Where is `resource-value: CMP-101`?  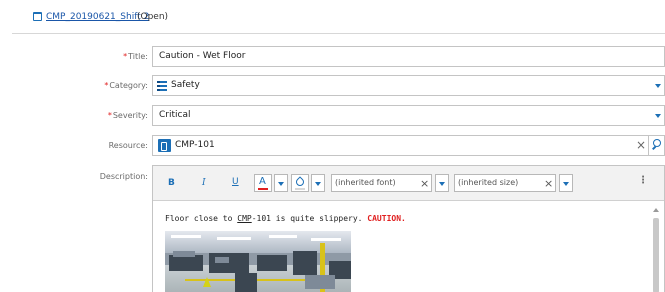
resource-value: CMP-101 is located at coordinates (195, 145).